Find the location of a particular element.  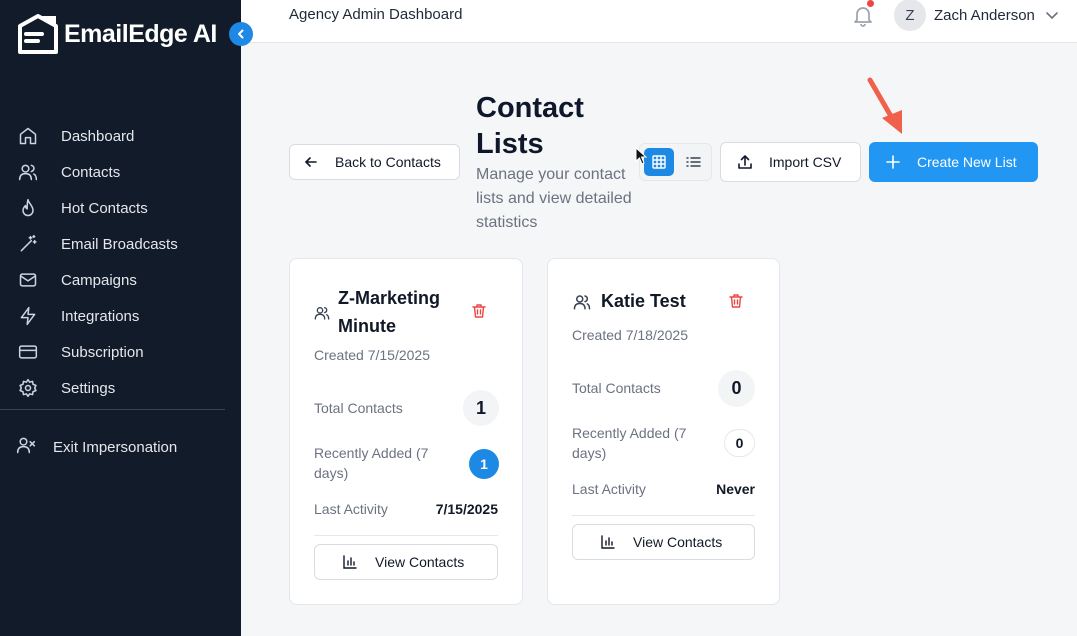

sidebar-item-contacts: Contacts is located at coordinates (120, 172).